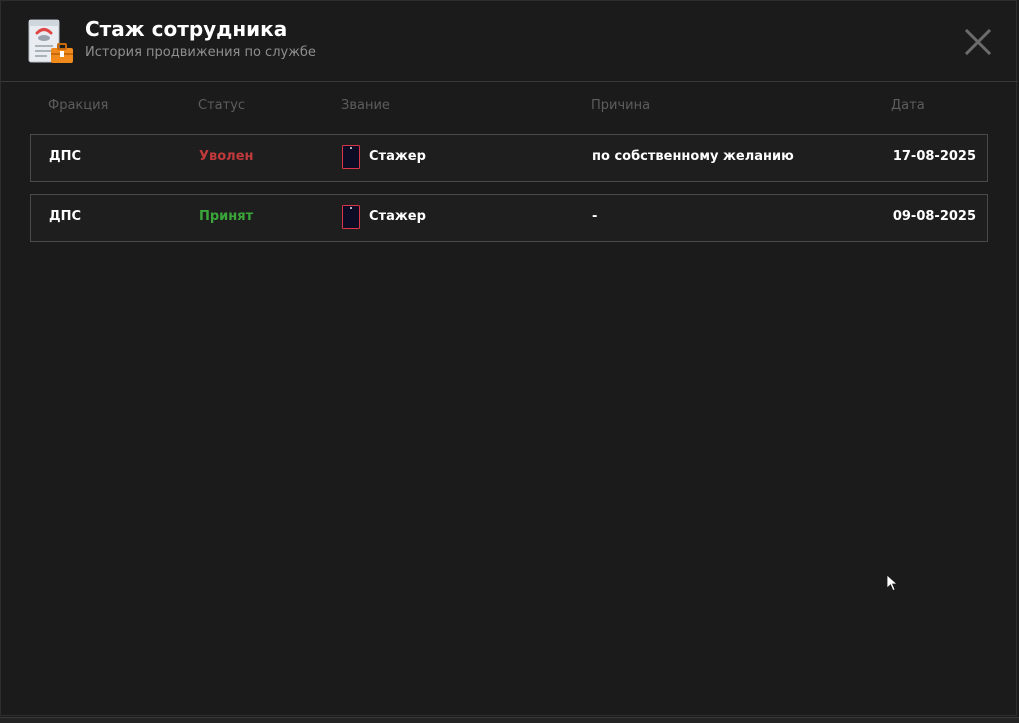 Image resolution: width=1019 pixels, height=723 pixels. Describe the element at coordinates (226, 216) in the screenshot. I see `status-cell: Принят` at that location.